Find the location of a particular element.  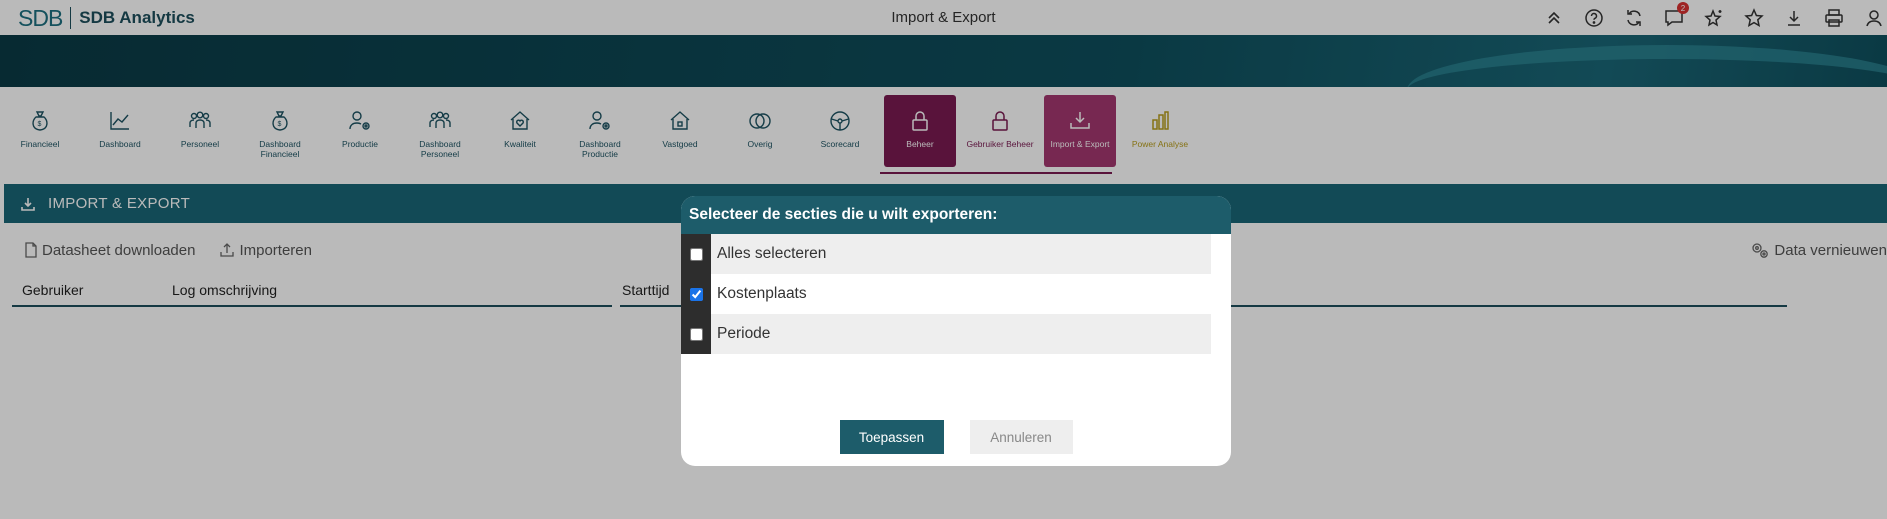

kostenplaats-checkbox is located at coordinates (696, 294).